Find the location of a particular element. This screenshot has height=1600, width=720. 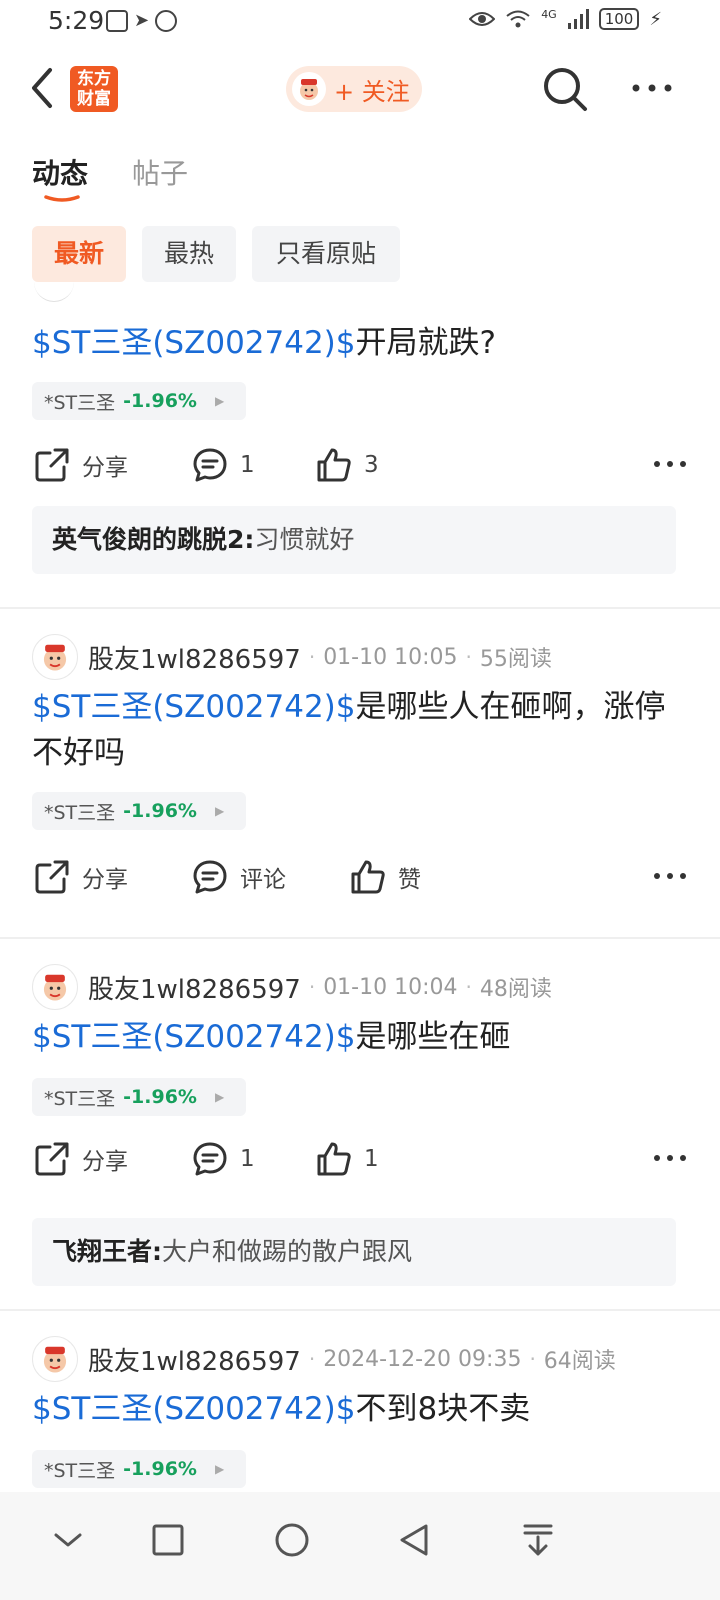

more-options-icon is located at coordinates (652, 88).